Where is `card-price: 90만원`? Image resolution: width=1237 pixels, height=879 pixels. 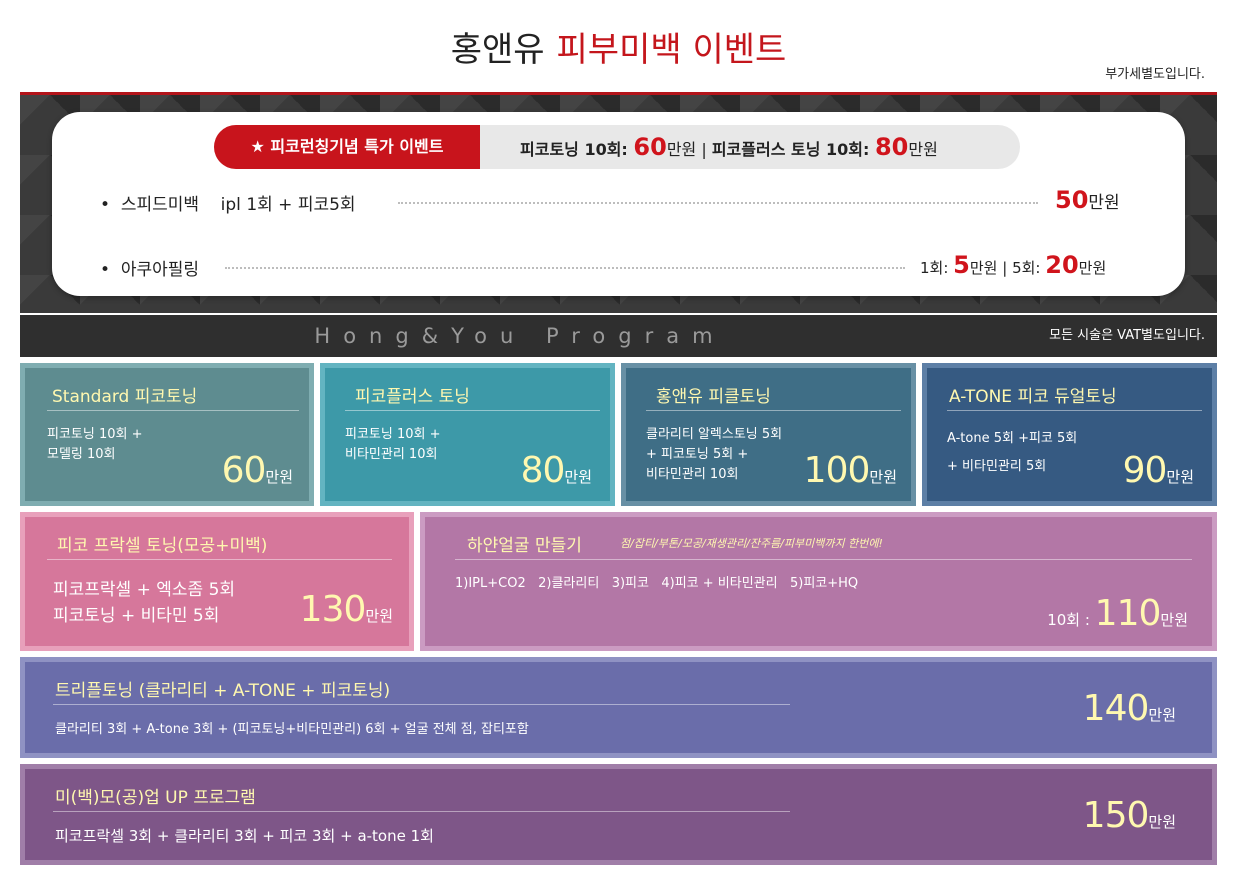
card-price: 90만원 is located at coordinates (1158, 470).